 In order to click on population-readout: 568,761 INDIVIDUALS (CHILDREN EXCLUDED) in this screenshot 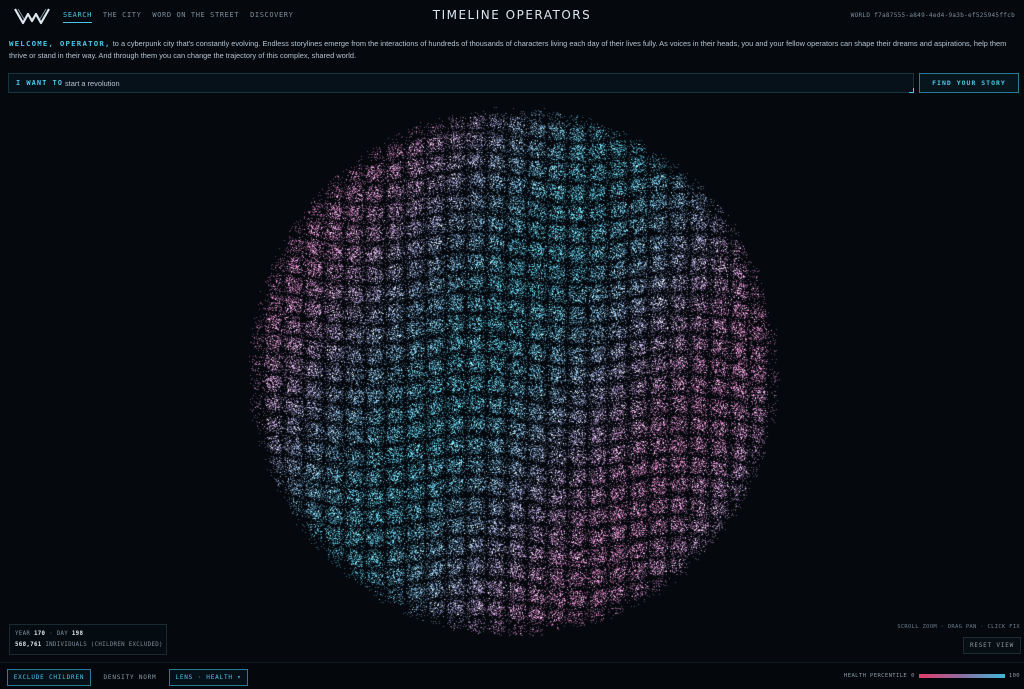, I will do `click(89, 645)`.